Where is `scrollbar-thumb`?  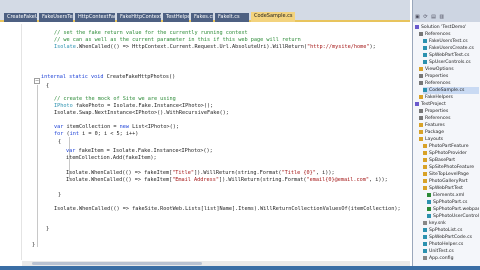 scrollbar-thumb is located at coordinates (117, 263).